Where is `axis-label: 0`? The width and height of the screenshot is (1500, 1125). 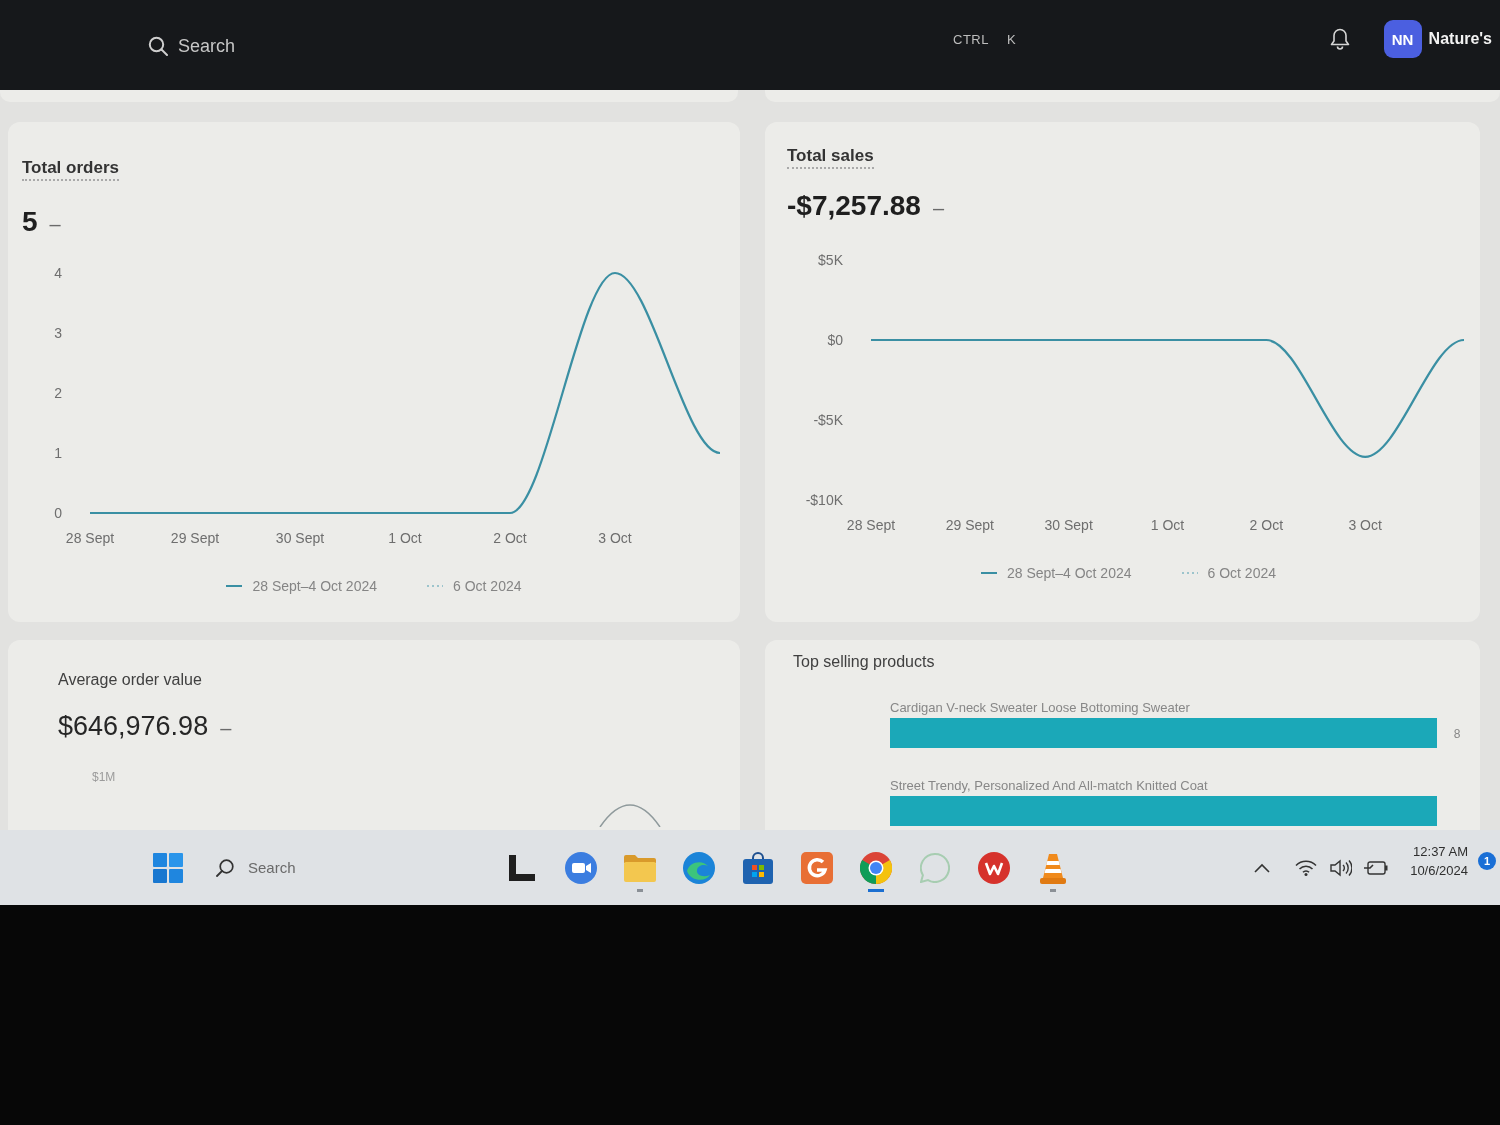 axis-label: 0 is located at coordinates (58, 513).